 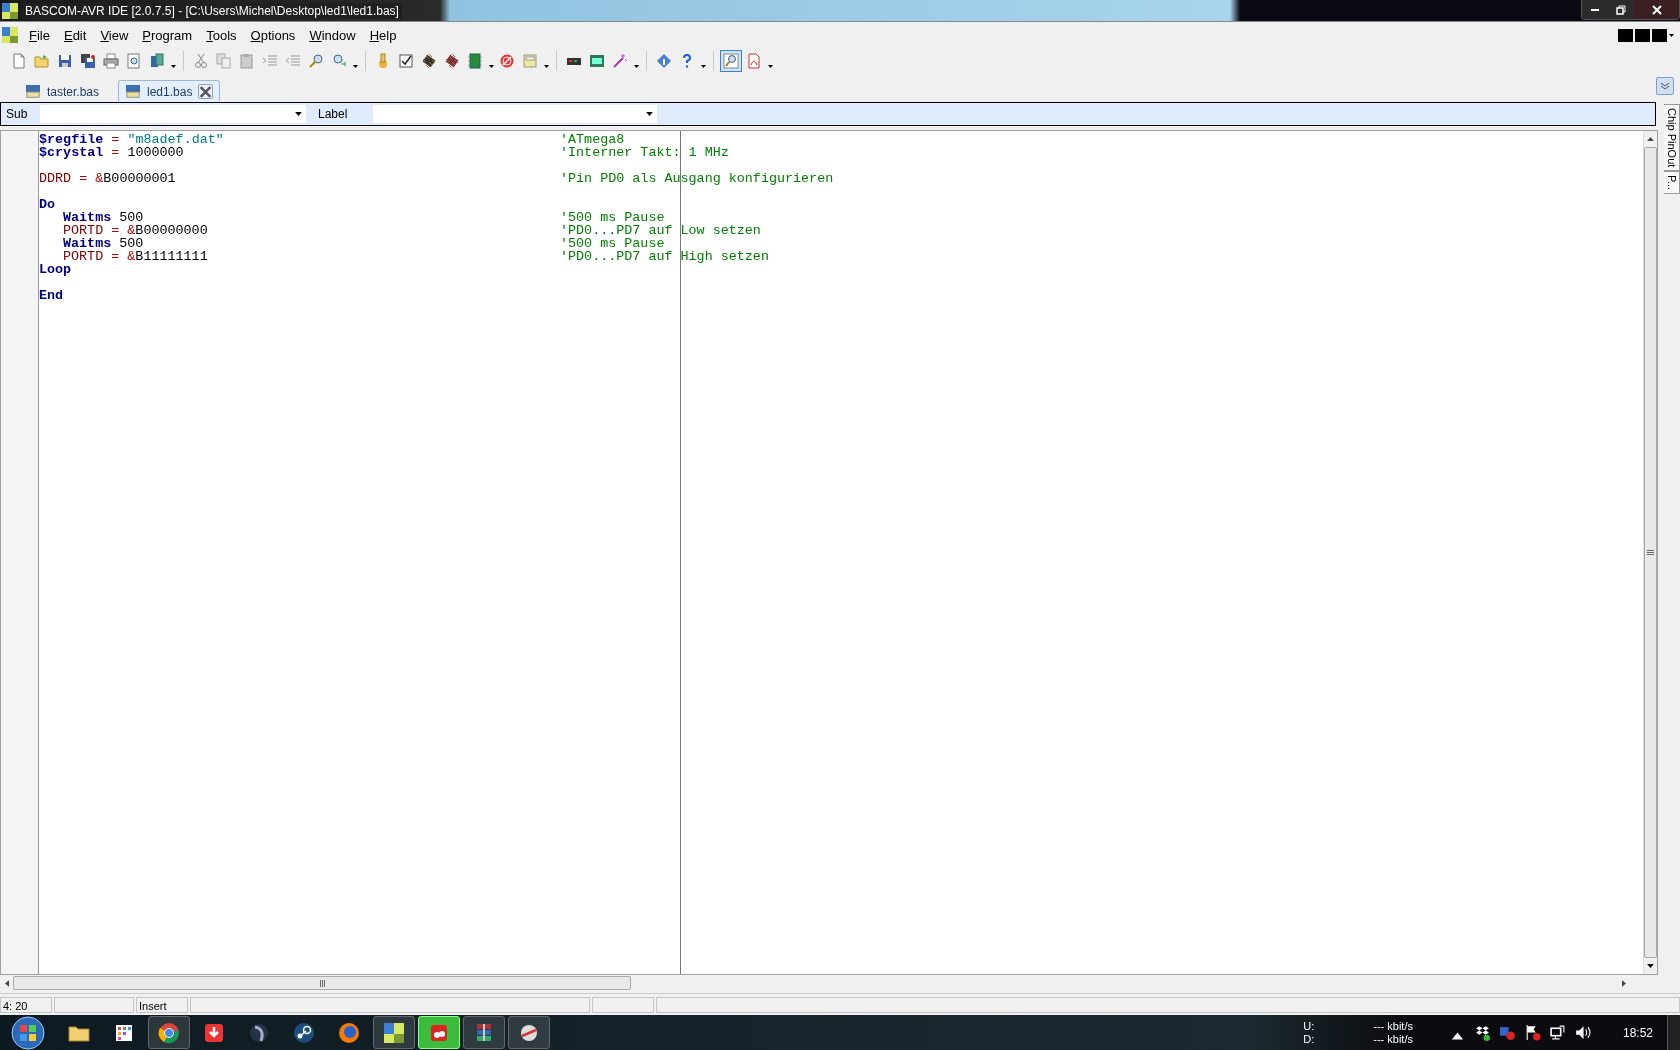 What do you see at coordinates (339, 61) in the screenshot?
I see `search-next-icon` at bounding box center [339, 61].